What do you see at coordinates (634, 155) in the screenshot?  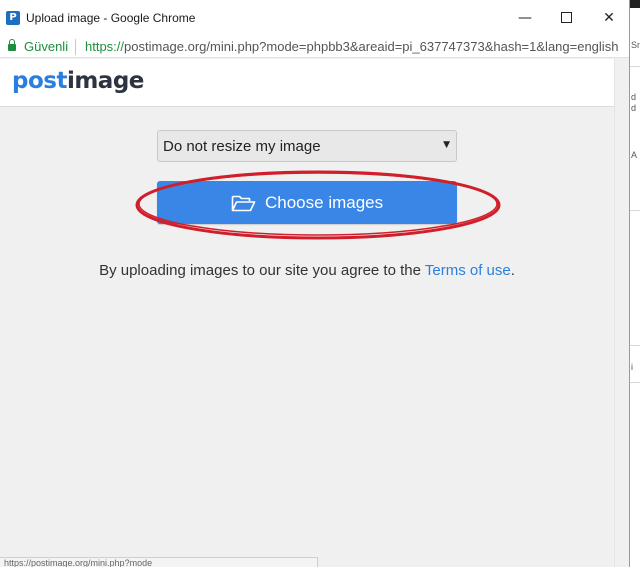 I see `background-text-fragment: A` at bounding box center [634, 155].